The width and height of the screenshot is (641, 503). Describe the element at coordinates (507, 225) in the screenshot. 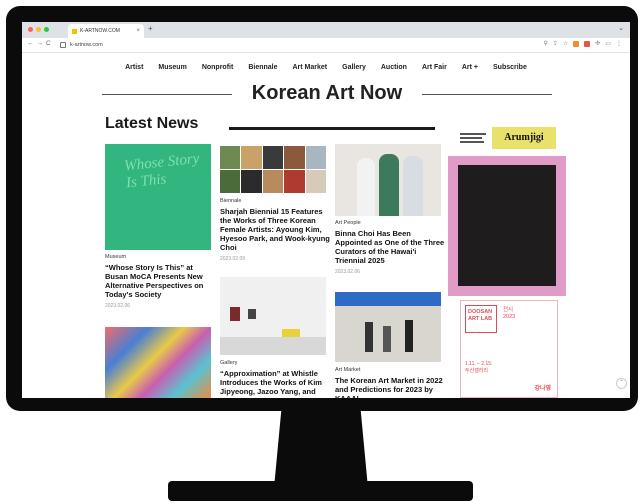

I see `sidebar-ad-black` at that location.